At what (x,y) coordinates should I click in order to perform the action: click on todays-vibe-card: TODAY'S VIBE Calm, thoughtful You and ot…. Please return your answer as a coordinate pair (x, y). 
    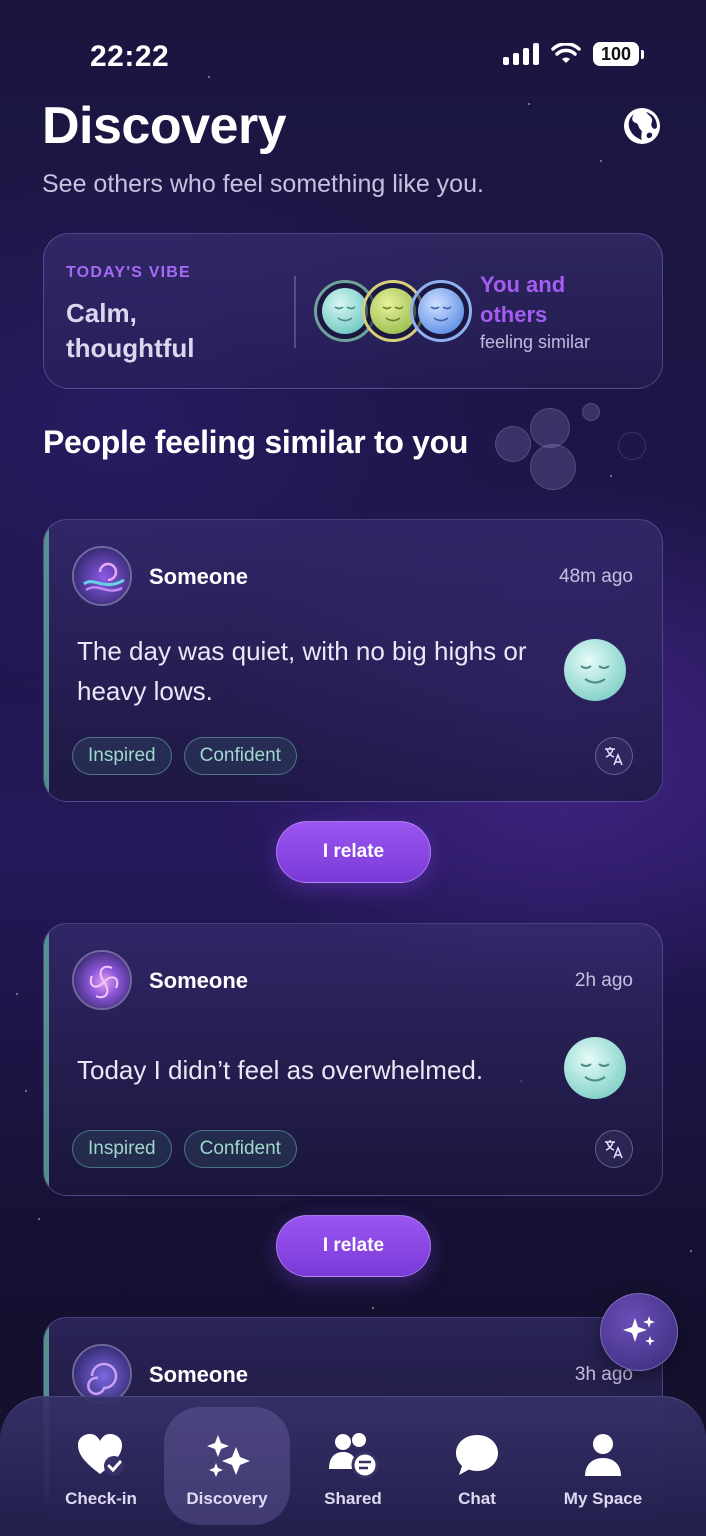
    Looking at the image, I should click on (353, 311).